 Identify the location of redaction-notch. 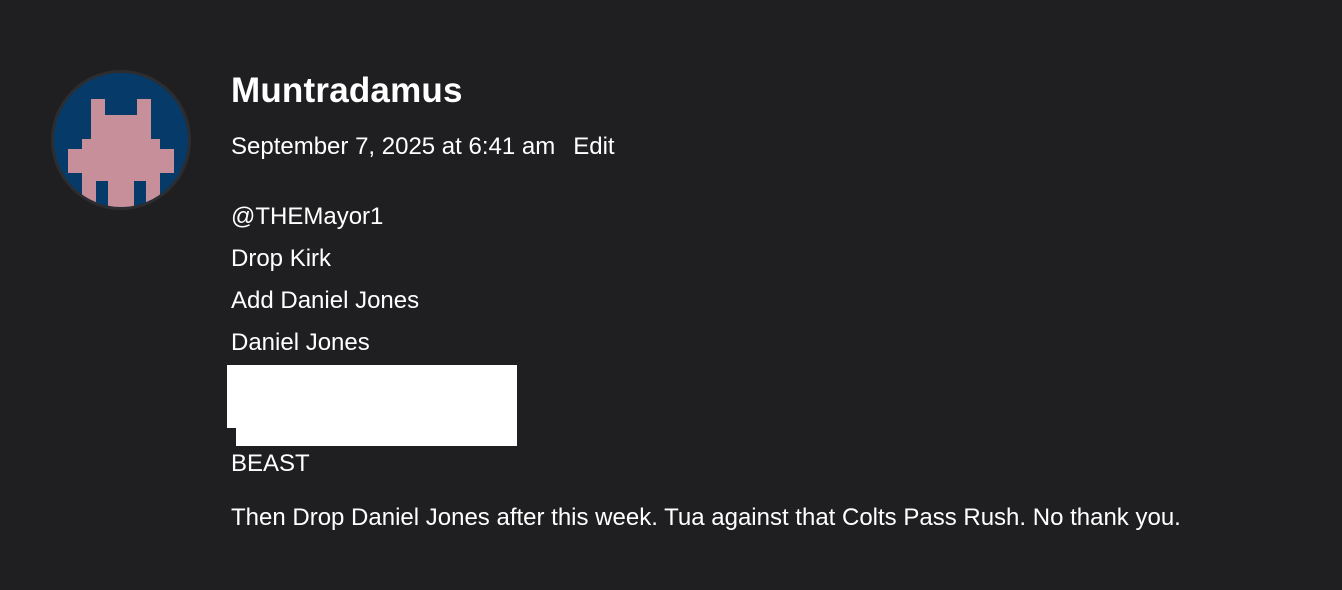
(231, 437).